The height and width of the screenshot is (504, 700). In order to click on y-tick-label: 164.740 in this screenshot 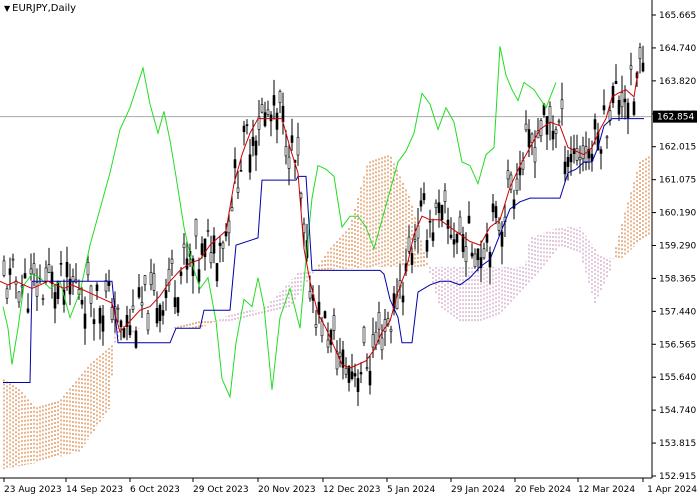, I will do `click(677, 49)`.